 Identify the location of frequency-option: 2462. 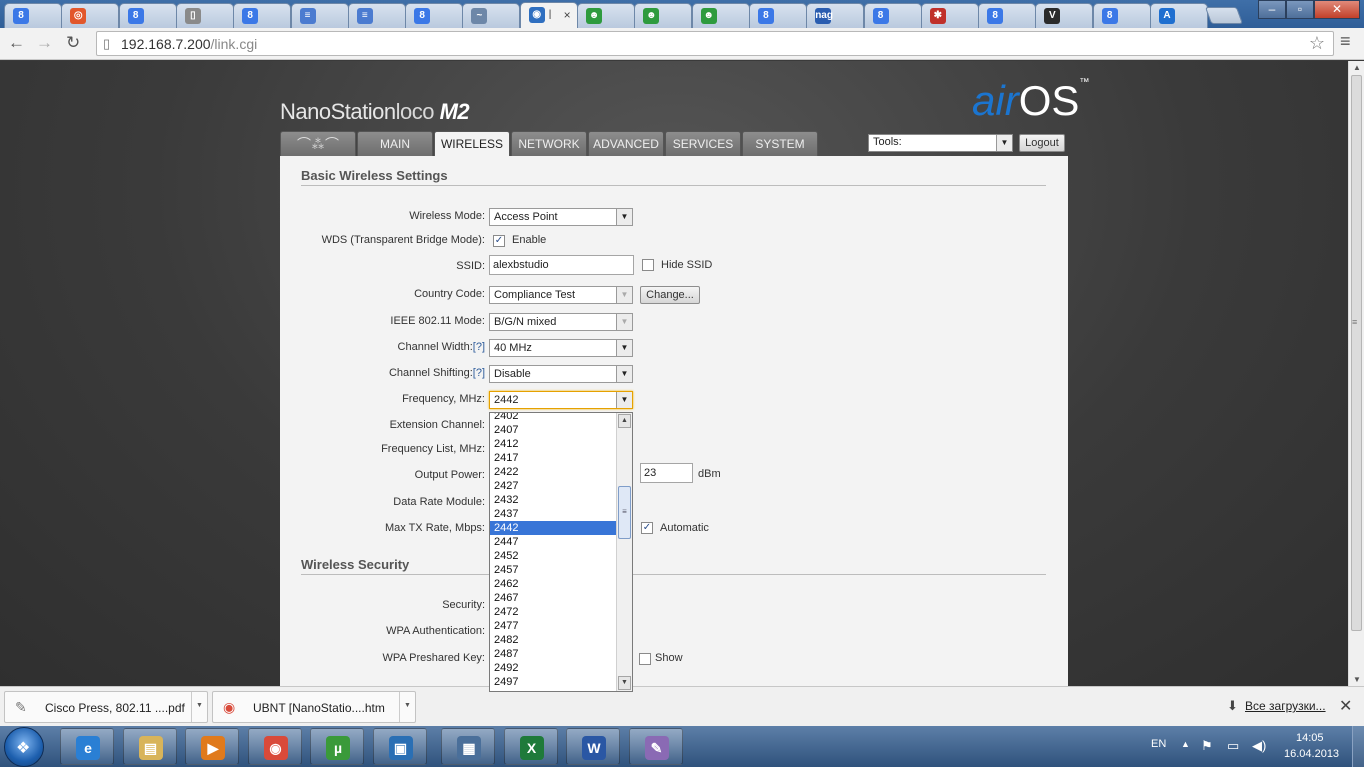
(554, 584).